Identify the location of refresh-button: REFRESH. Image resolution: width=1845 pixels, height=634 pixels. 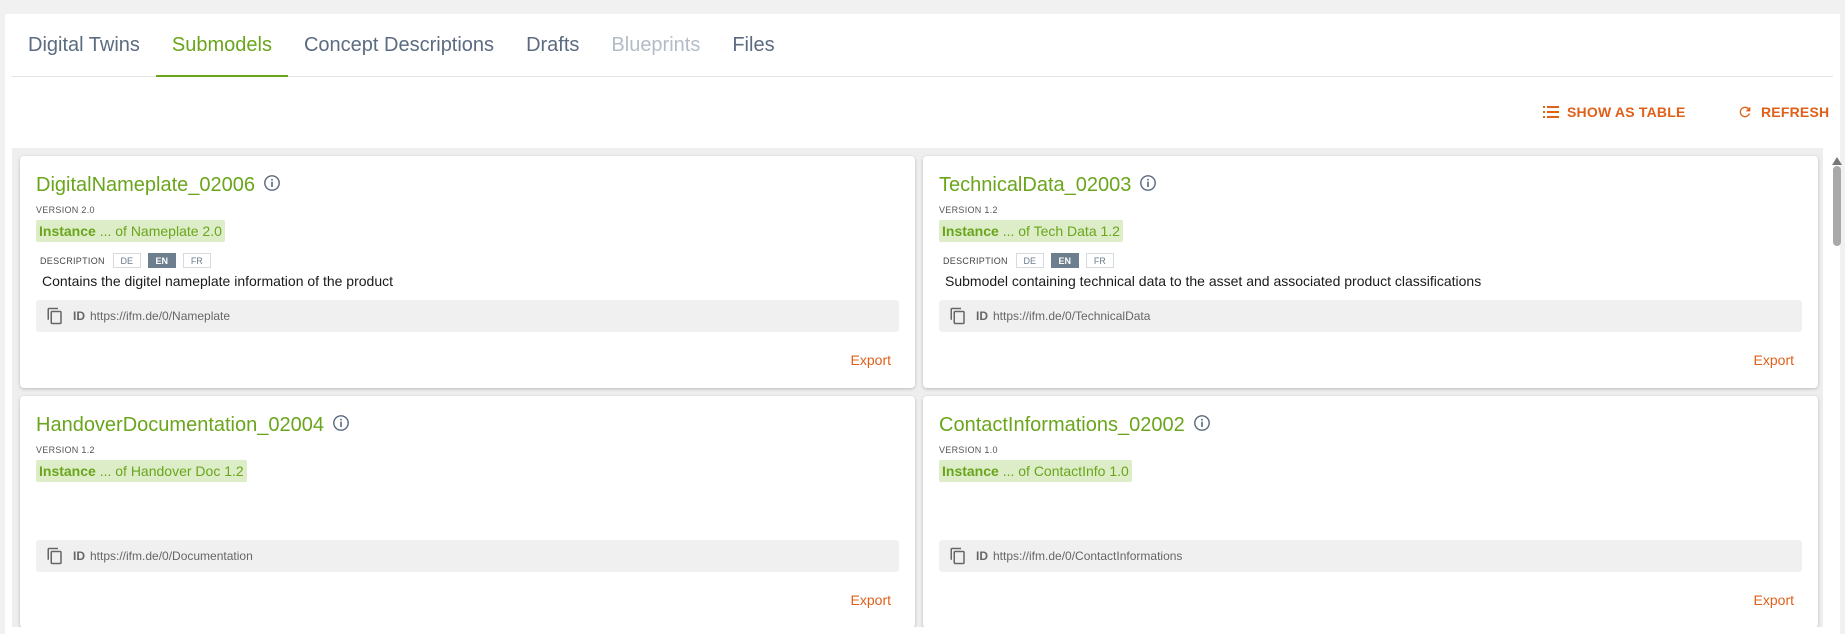
(1783, 112).